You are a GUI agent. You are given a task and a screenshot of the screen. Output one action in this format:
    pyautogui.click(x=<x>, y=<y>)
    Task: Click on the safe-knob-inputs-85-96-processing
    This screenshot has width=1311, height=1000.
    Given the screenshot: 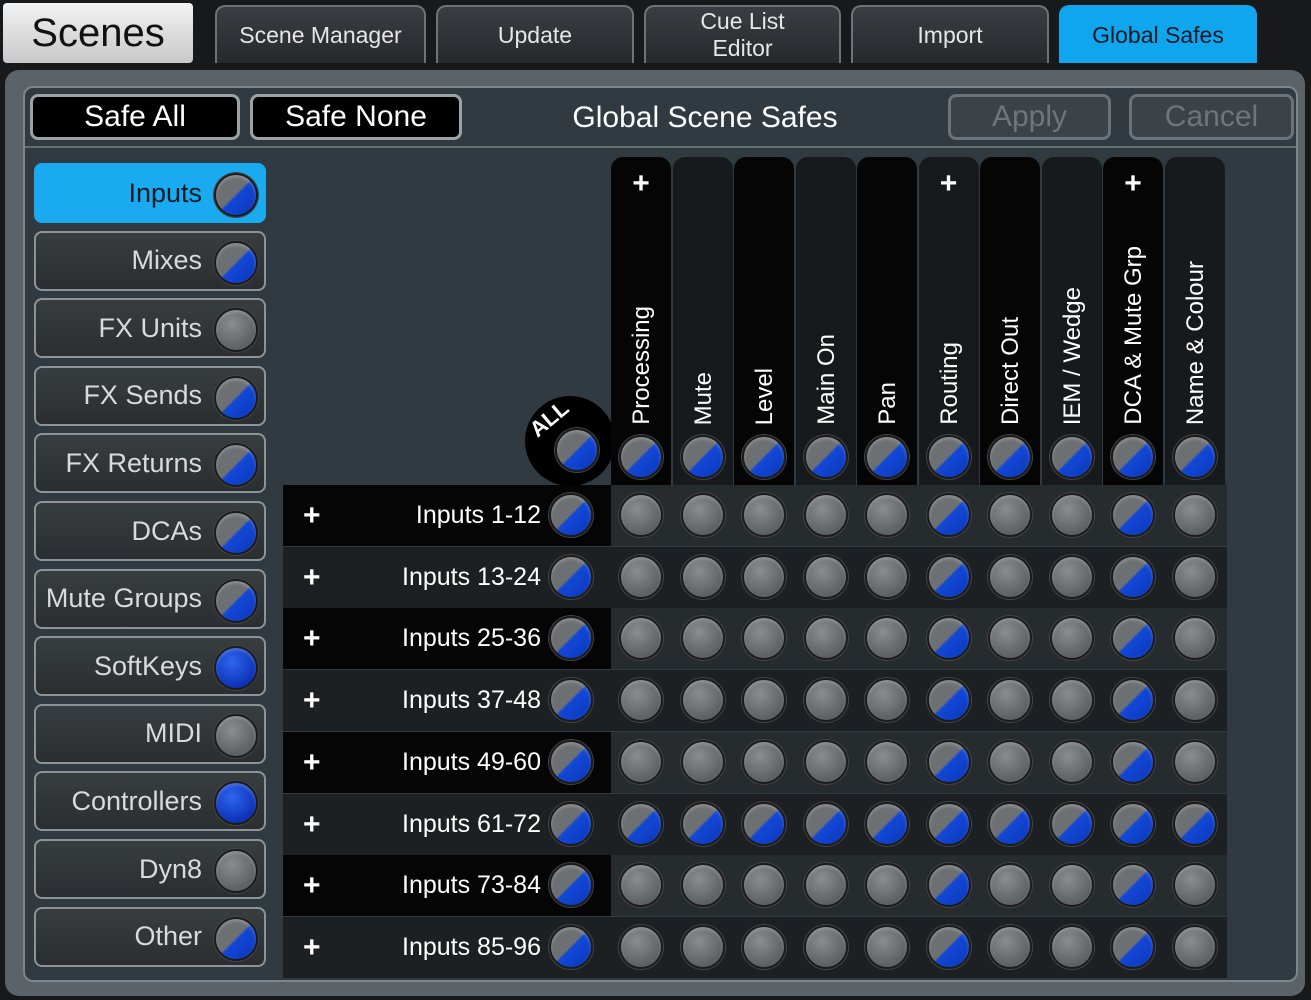 What is the action you would take?
    pyautogui.click(x=641, y=946)
    